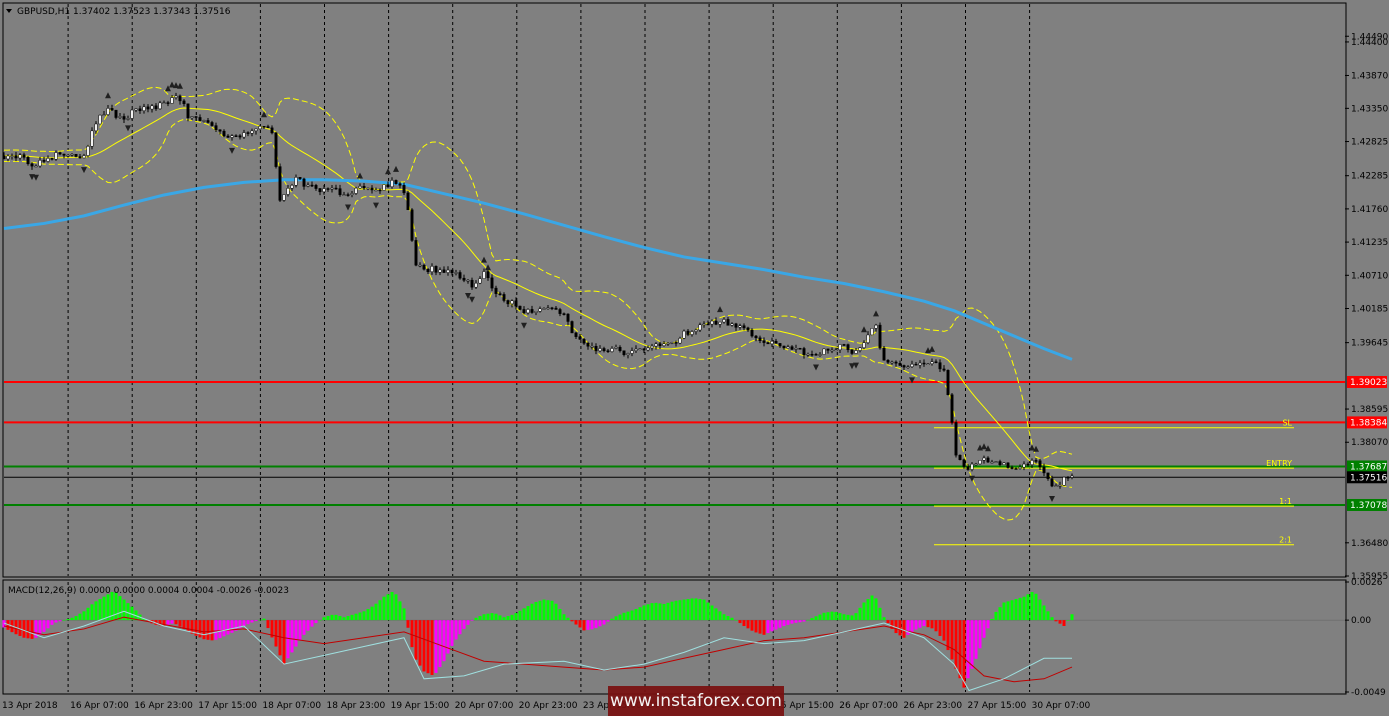 The height and width of the screenshot is (716, 1389). I want to click on chart-menu-arrow-icon, so click(9, 11).